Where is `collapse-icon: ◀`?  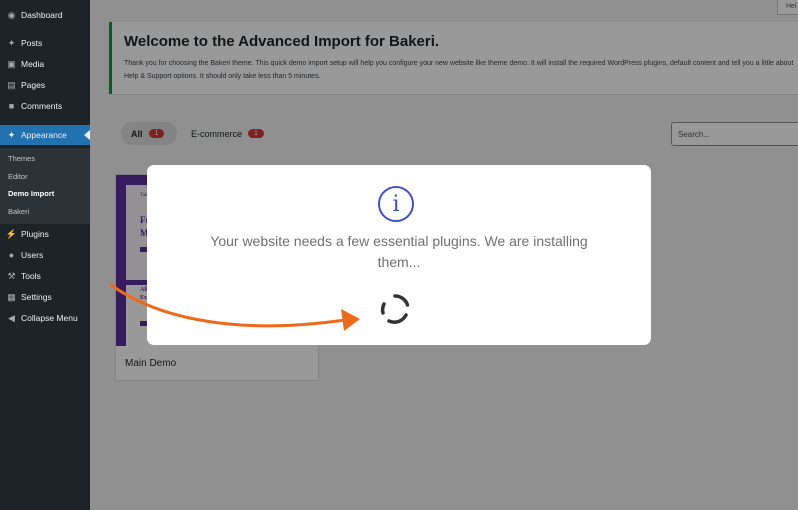 collapse-icon: ◀ is located at coordinates (11, 317).